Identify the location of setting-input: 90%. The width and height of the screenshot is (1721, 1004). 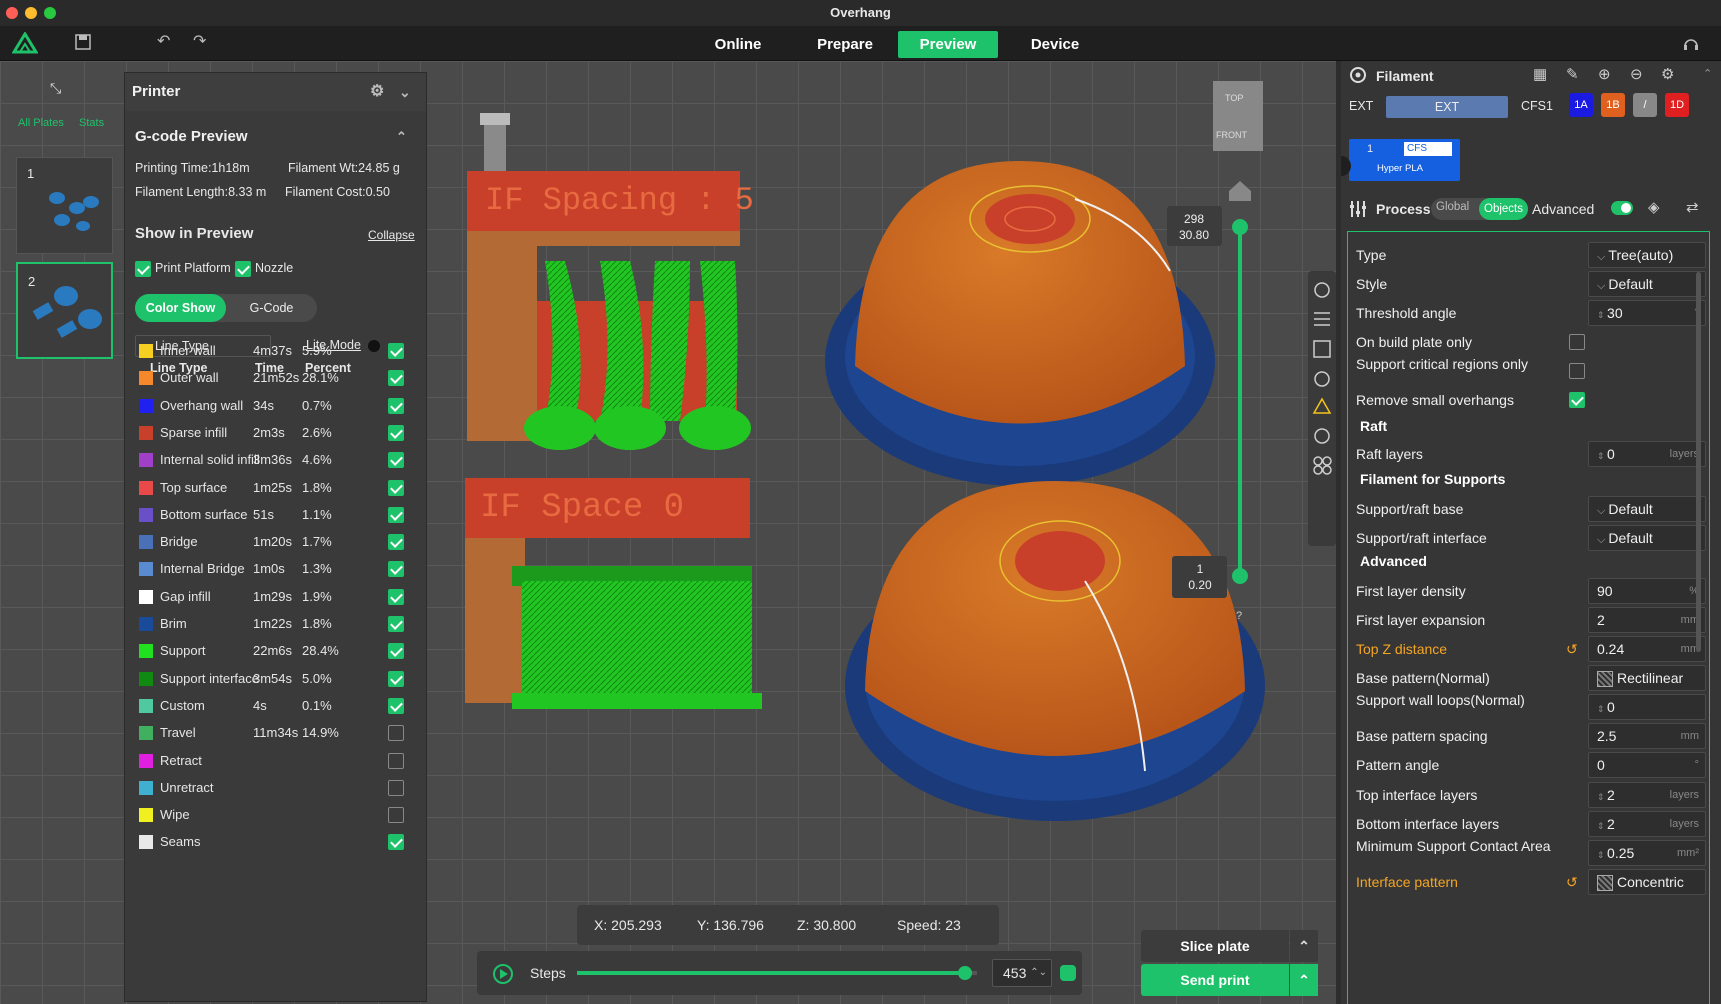
(1647, 591).